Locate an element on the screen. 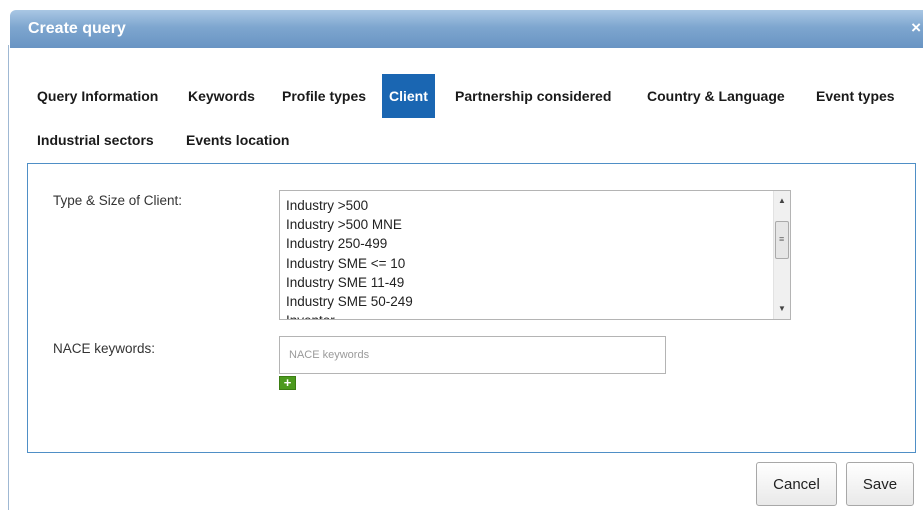 The height and width of the screenshot is (510, 923). tab-event-types: Event types is located at coordinates (855, 96).